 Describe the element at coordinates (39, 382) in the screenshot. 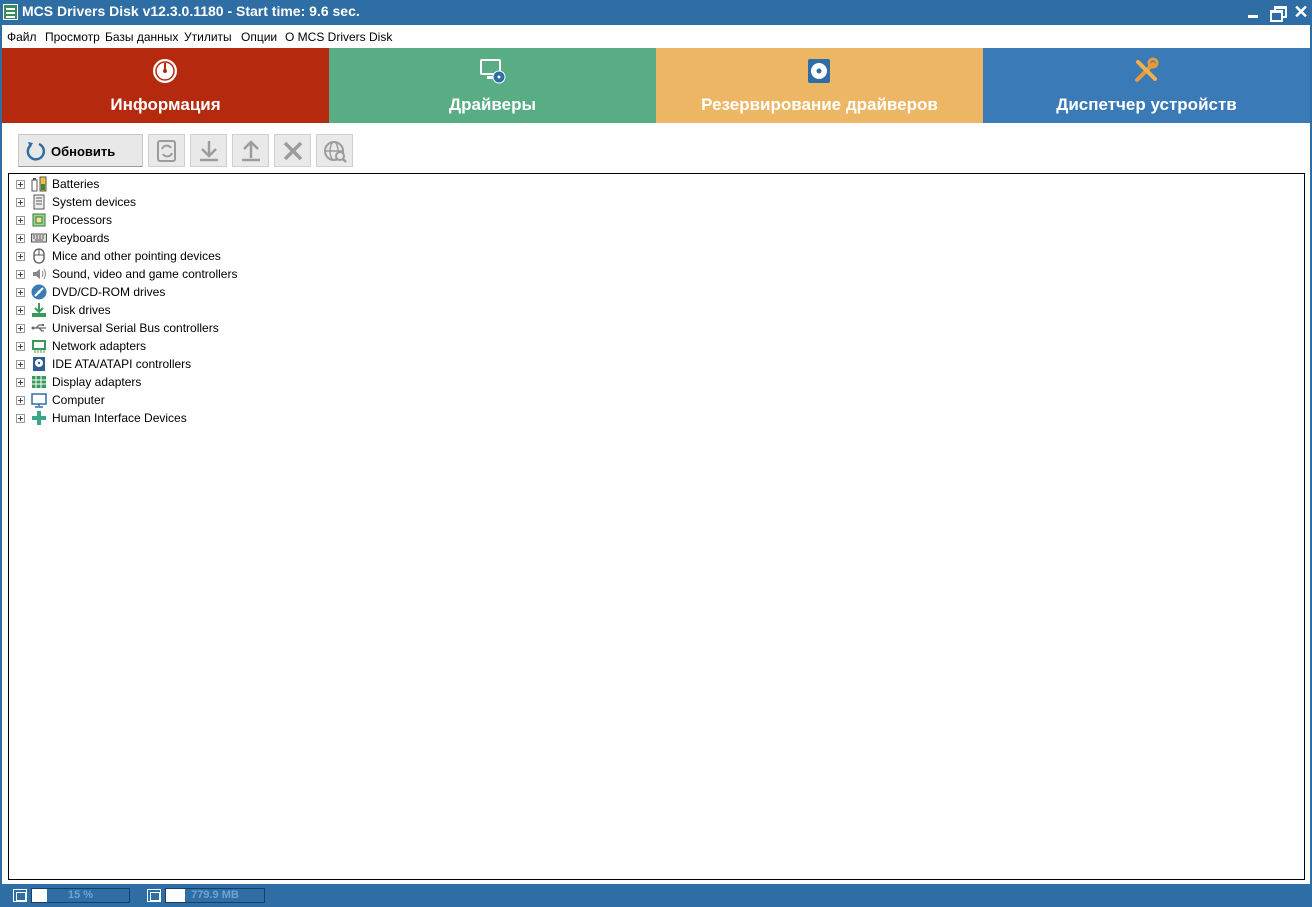

I see `display-adapter-icon` at that location.